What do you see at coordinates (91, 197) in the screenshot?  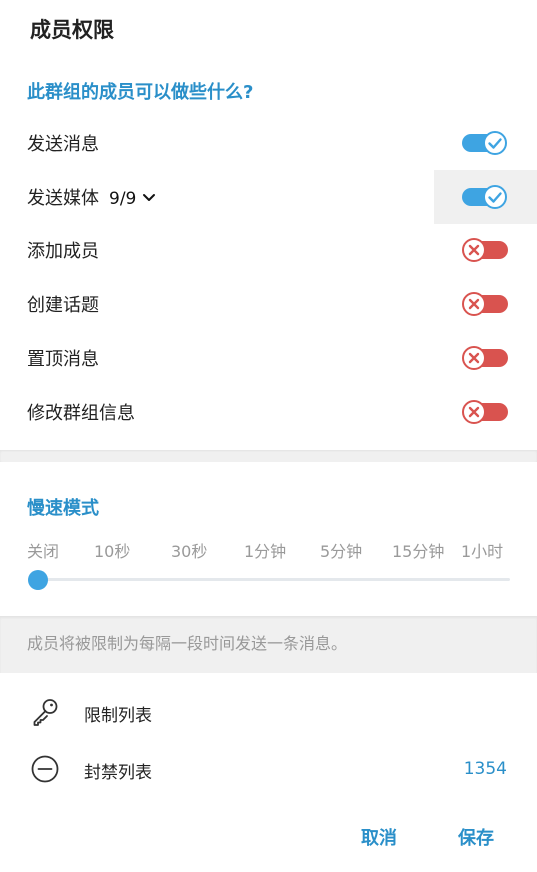 I see `permission-label: 发送媒体 9/9` at bounding box center [91, 197].